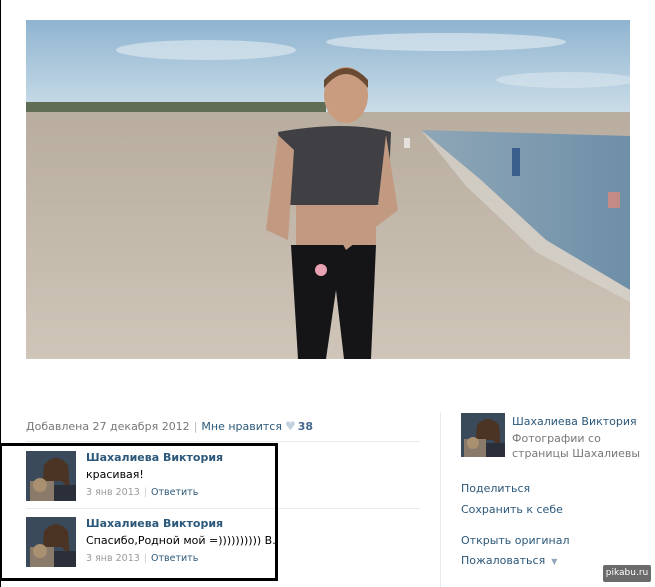  Describe the element at coordinates (440, 499) in the screenshot. I see `sidebar-divider` at that location.